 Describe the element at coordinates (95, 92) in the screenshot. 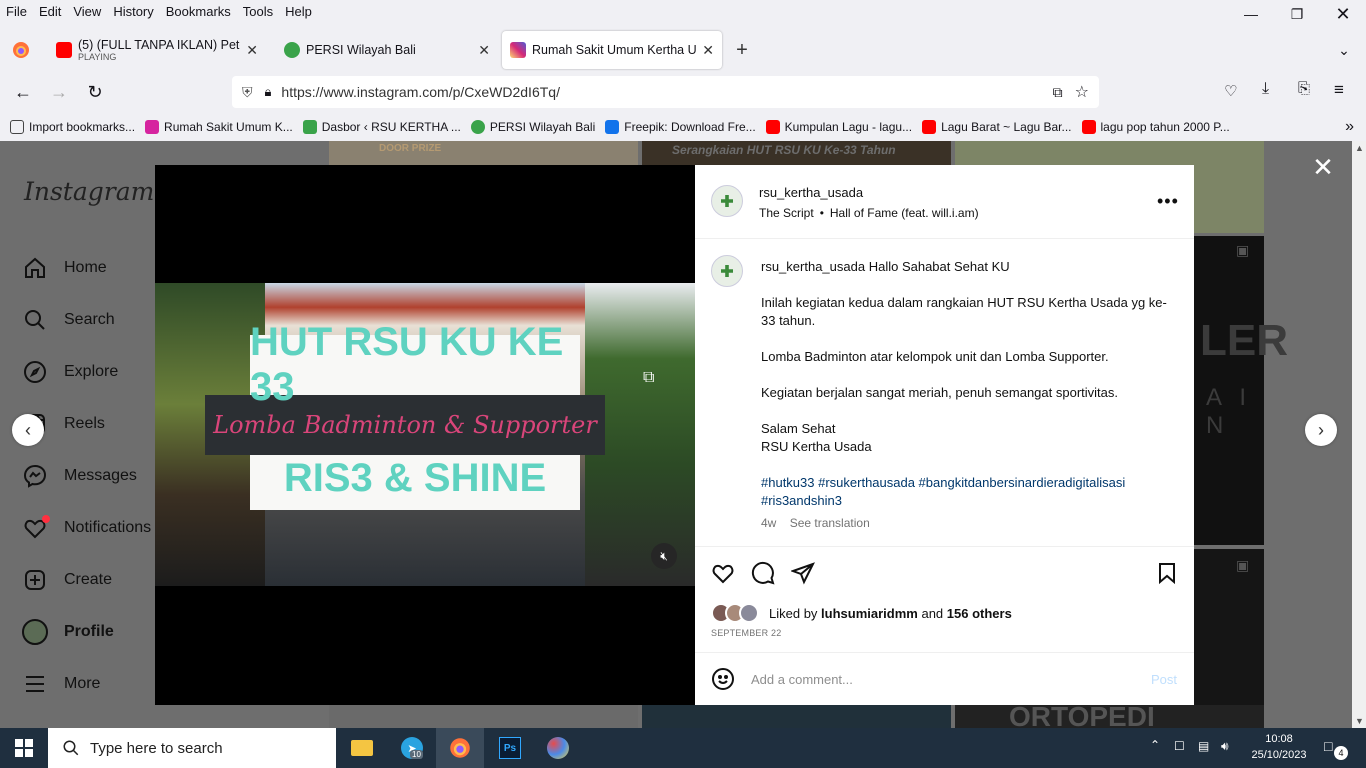

I see `reload-icon: ↻` at that location.